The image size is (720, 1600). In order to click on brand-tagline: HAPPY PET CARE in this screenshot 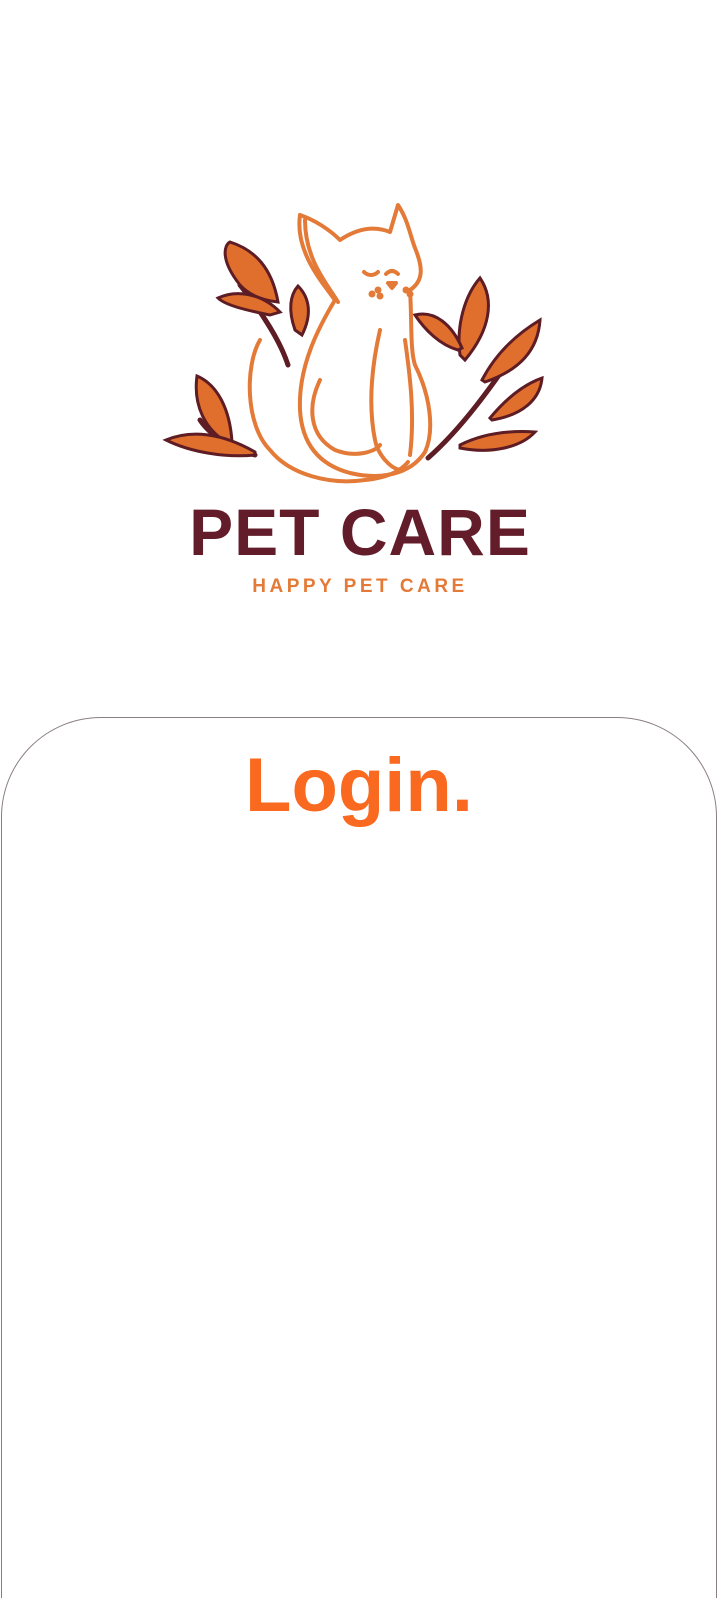, I will do `click(359, 586)`.